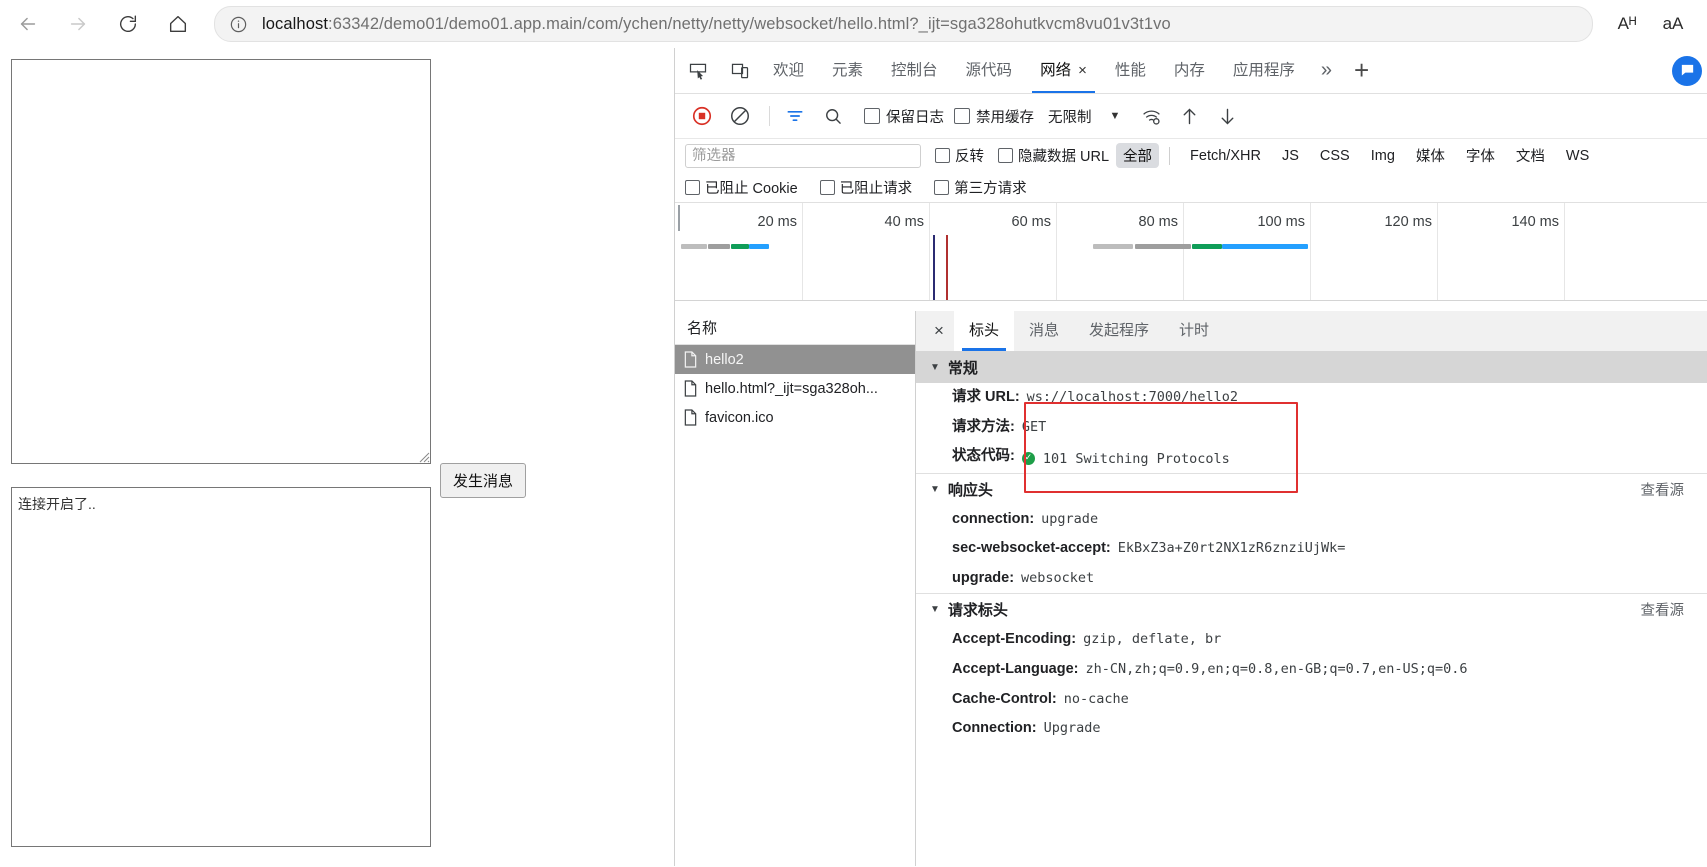  I want to click on message-send-textarea, so click(221, 261).